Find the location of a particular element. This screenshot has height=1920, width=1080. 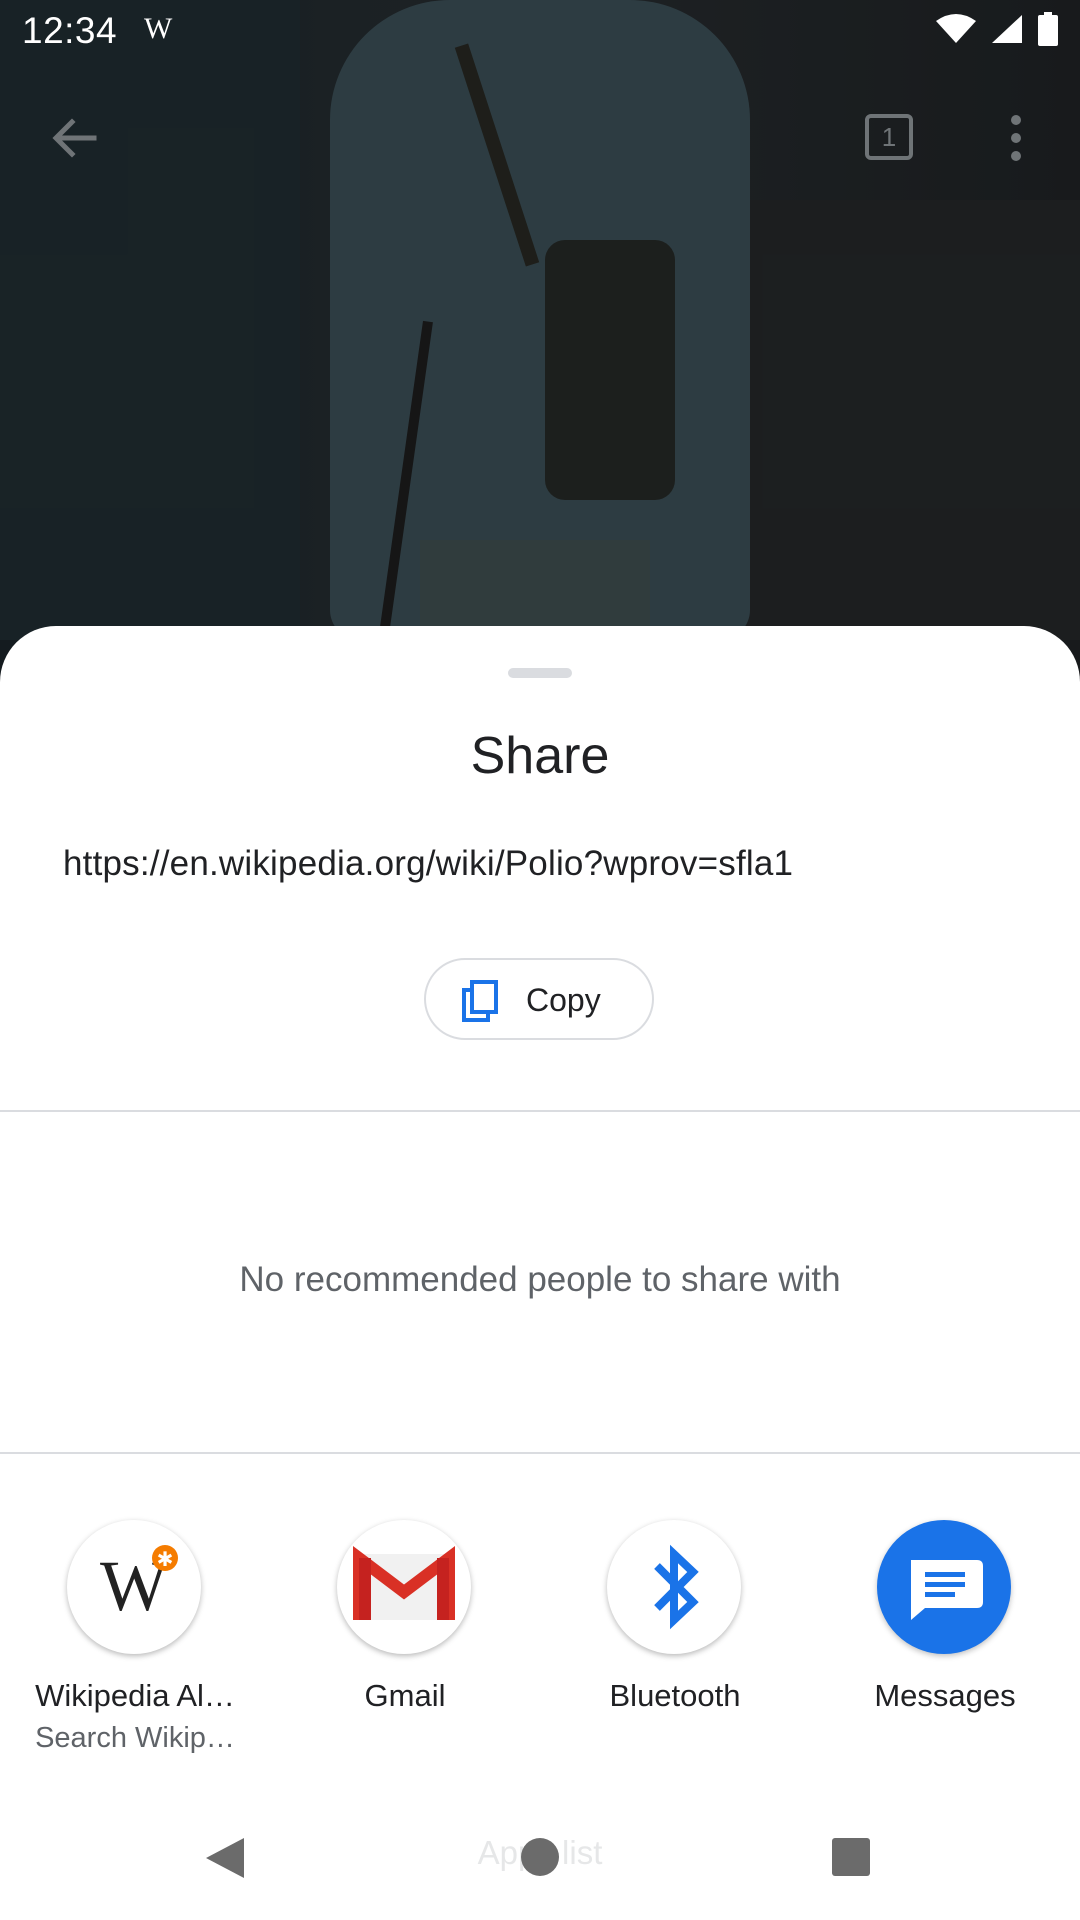

back-arrow-icon is located at coordinates (74, 138).